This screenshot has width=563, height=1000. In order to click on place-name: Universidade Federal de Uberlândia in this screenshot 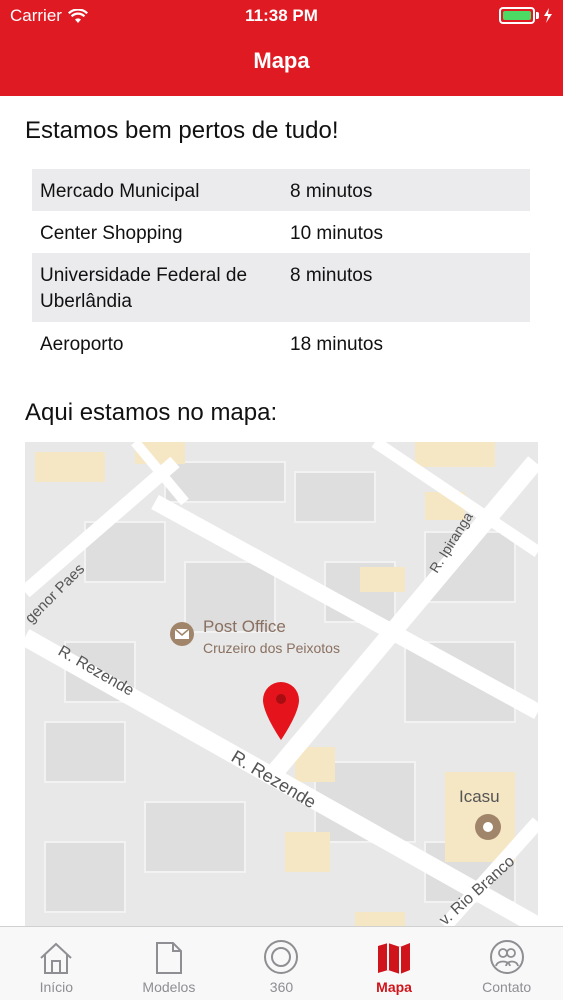, I will do `click(144, 288)`.